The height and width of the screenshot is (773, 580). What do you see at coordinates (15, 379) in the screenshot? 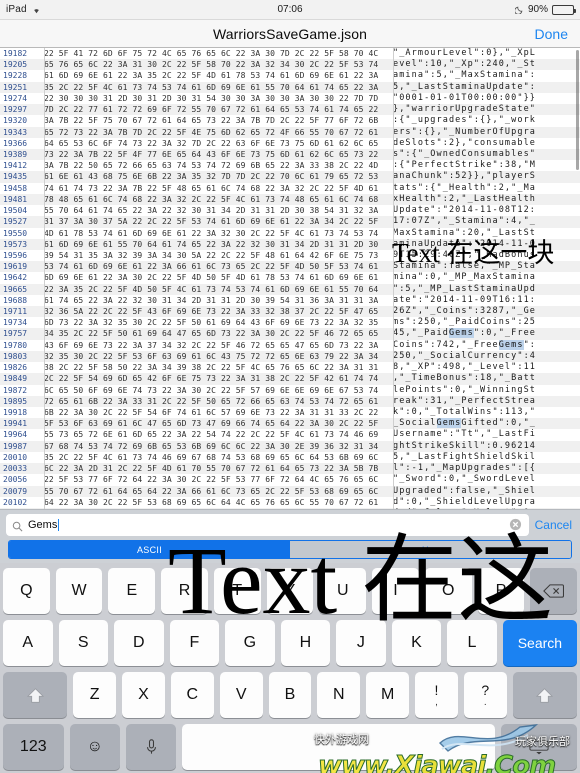
I see `hex-row-offset: 19849` at bounding box center [15, 379].